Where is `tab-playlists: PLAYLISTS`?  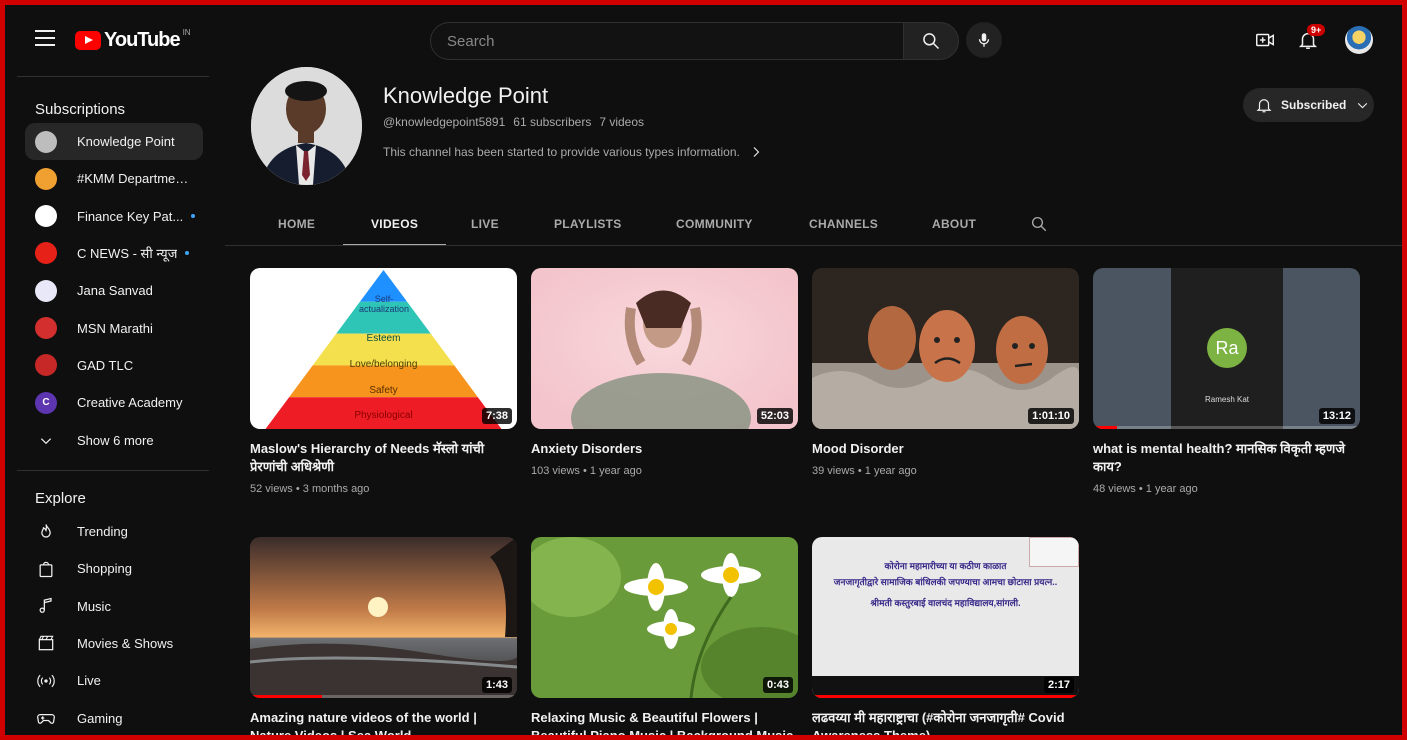 tab-playlists: PLAYLISTS is located at coordinates (588, 225).